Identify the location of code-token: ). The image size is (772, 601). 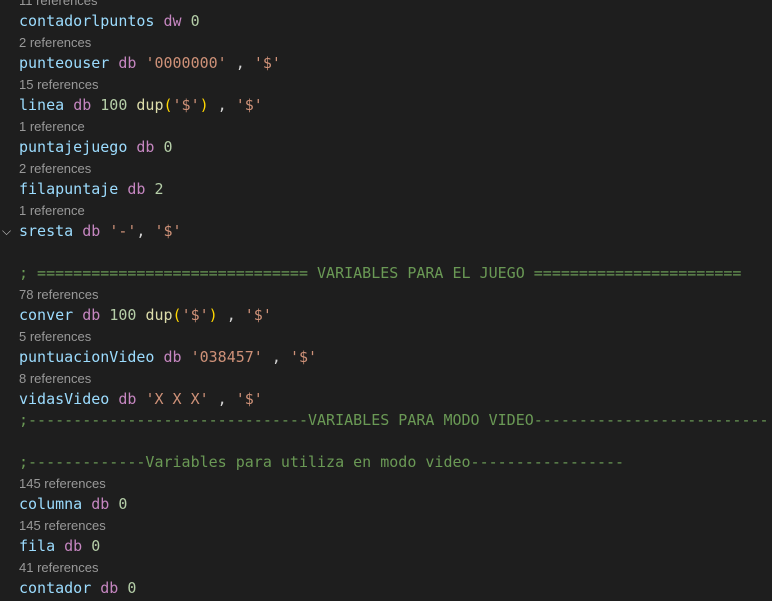
(213, 315).